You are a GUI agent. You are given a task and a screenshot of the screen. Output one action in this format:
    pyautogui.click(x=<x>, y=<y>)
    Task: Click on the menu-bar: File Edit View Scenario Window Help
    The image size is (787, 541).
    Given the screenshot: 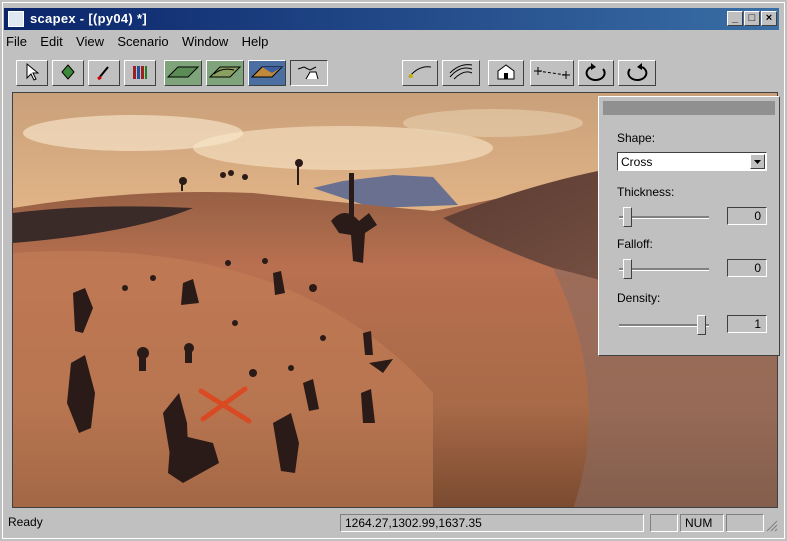 What is the action you would take?
    pyautogui.click(x=142, y=43)
    